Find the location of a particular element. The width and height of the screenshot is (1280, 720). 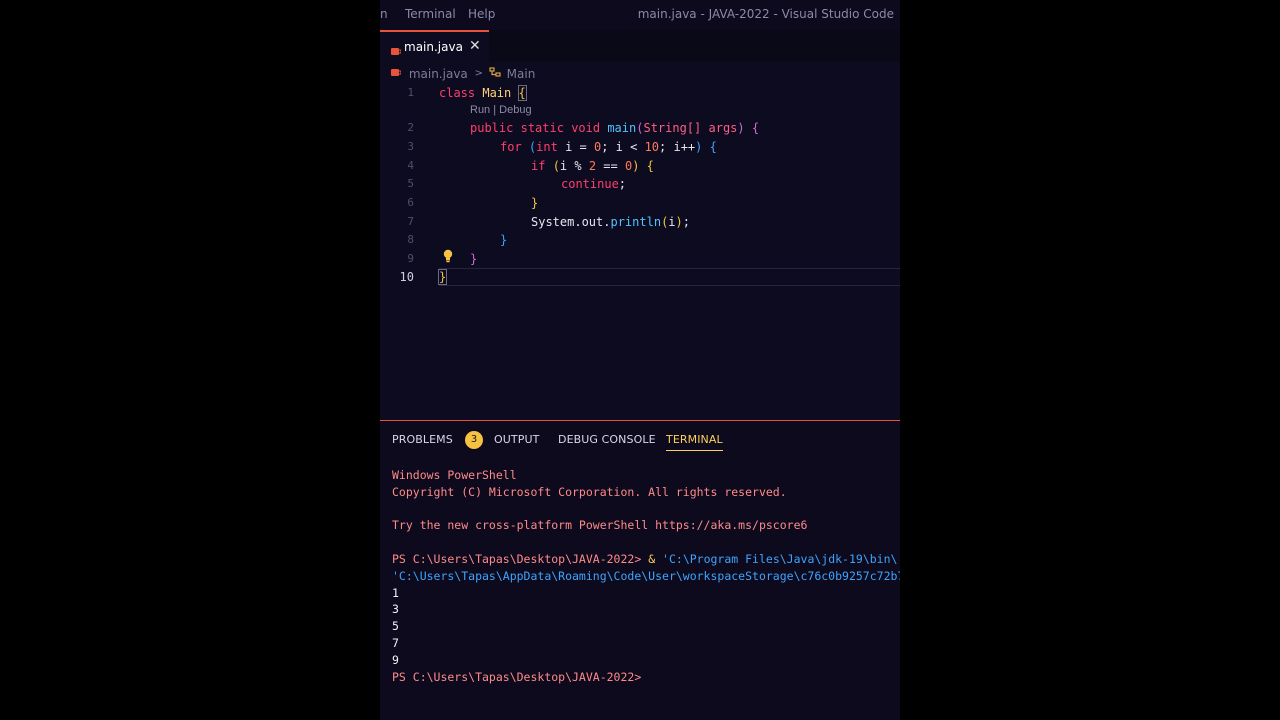

keyword: class is located at coordinates (457, 93).